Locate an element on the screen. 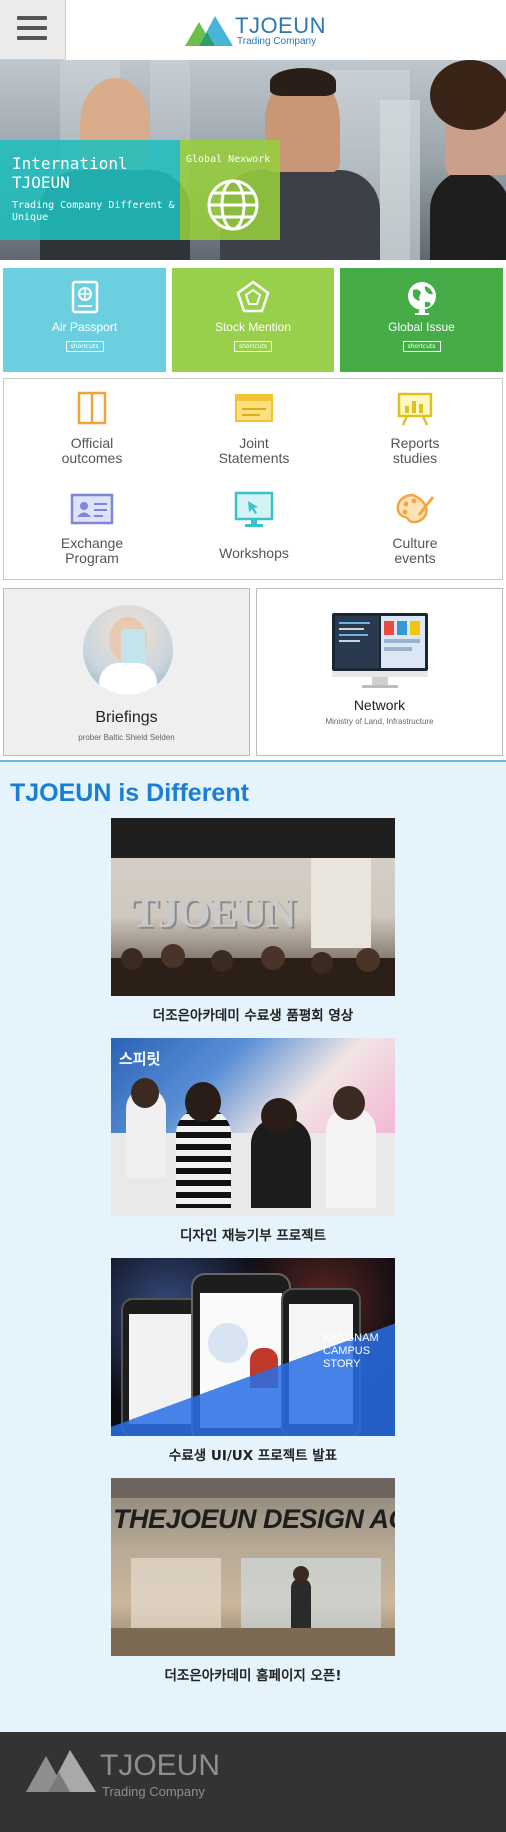 The width and height of the screenshot is (506, 1832). shortcut-label: Global Issue is located at coordinates (421, 327).